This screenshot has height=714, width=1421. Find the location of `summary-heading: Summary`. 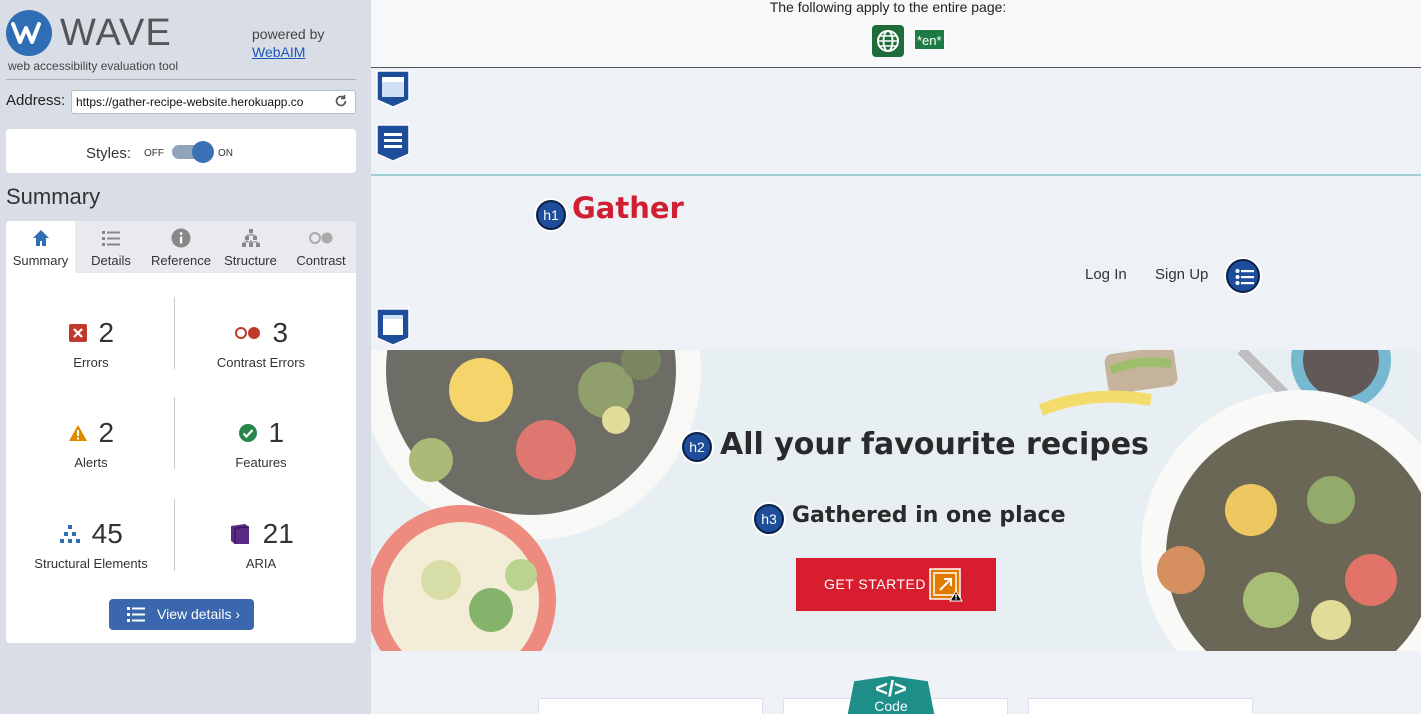

summary-heading: Summary is located at coordinates (53, 196).